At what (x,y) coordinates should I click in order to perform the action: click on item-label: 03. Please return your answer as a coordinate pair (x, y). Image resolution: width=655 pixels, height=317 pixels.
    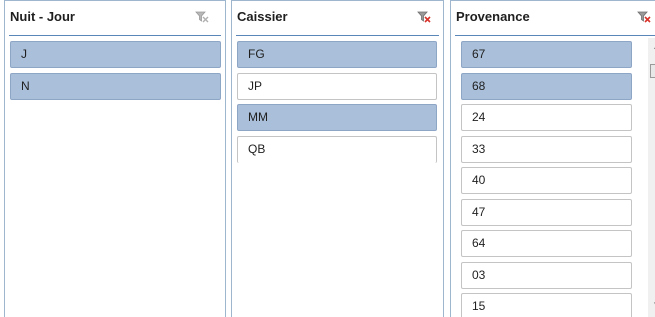
    Looking at the image, I should click on (479, 274).